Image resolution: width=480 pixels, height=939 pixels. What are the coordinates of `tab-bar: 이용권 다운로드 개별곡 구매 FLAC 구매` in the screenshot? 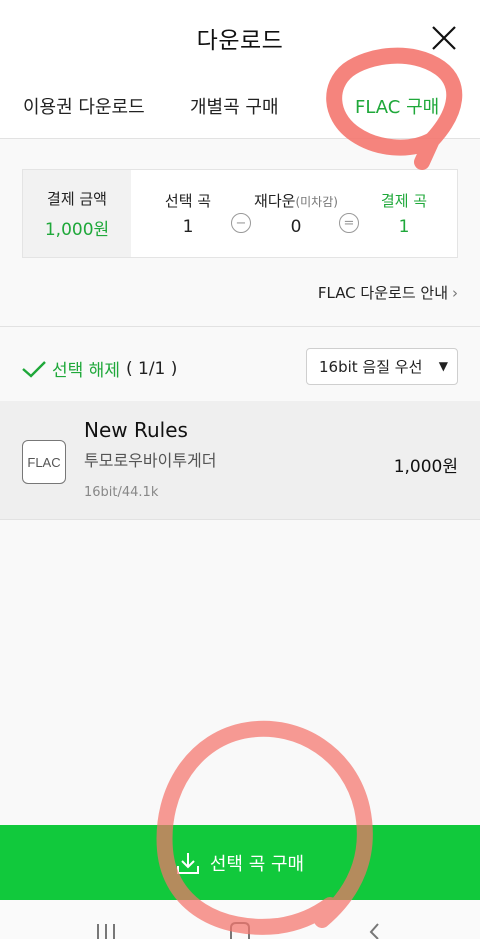 It's located at (240, 107).